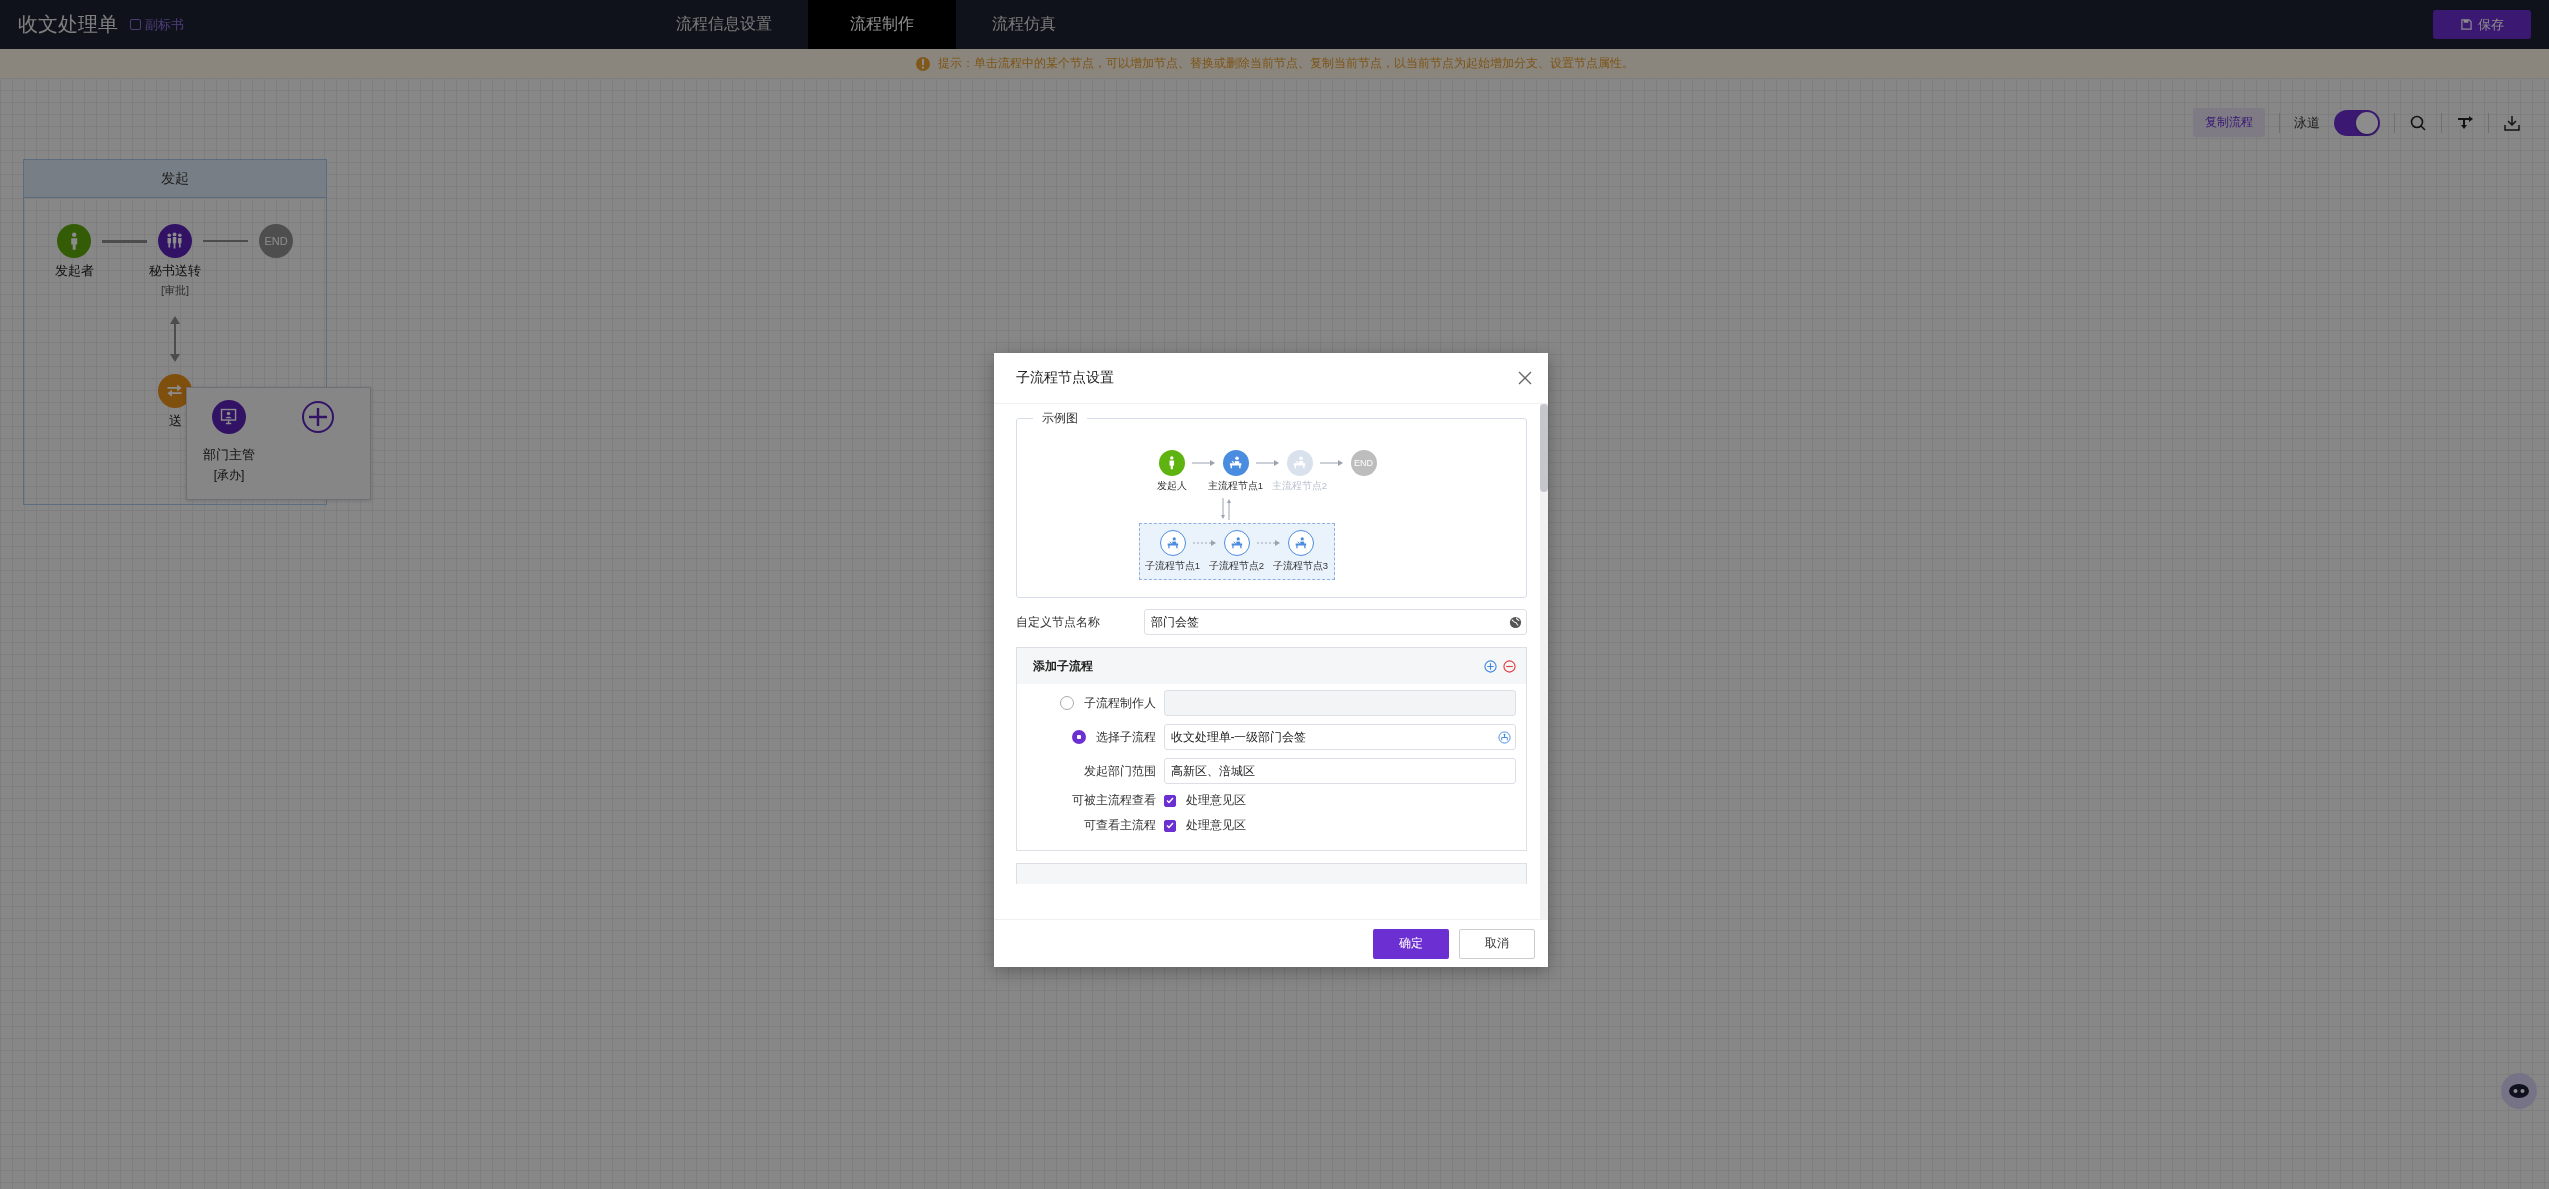 The width and height of the screenshot is (2549, 1189). Describe the element at coordinates (68, 24) in the screenshot. I see `app-title: 收文处理单` at that location.